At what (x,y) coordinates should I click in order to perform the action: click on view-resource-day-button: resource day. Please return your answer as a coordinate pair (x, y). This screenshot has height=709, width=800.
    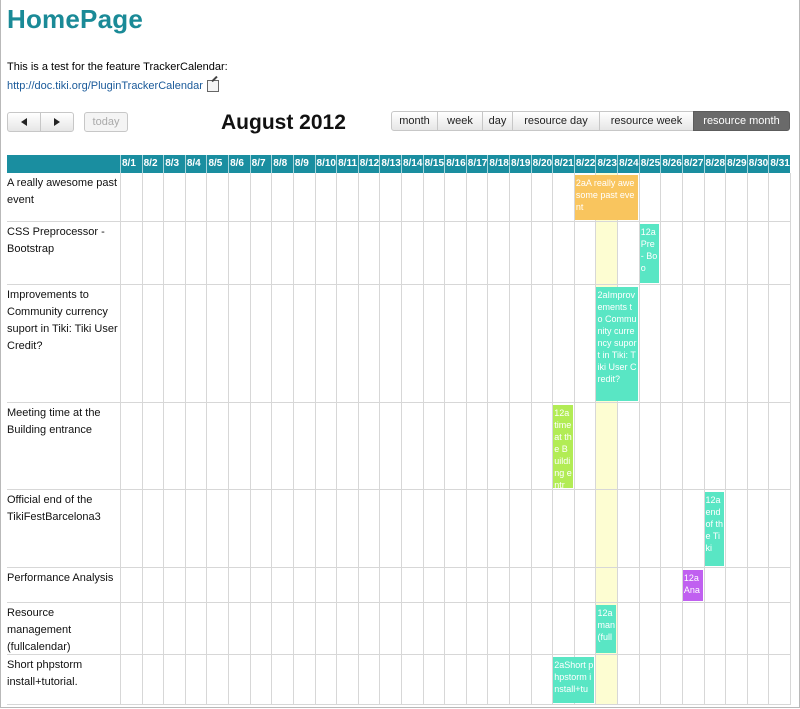
    Looking at the image, I should click on (556, 121).